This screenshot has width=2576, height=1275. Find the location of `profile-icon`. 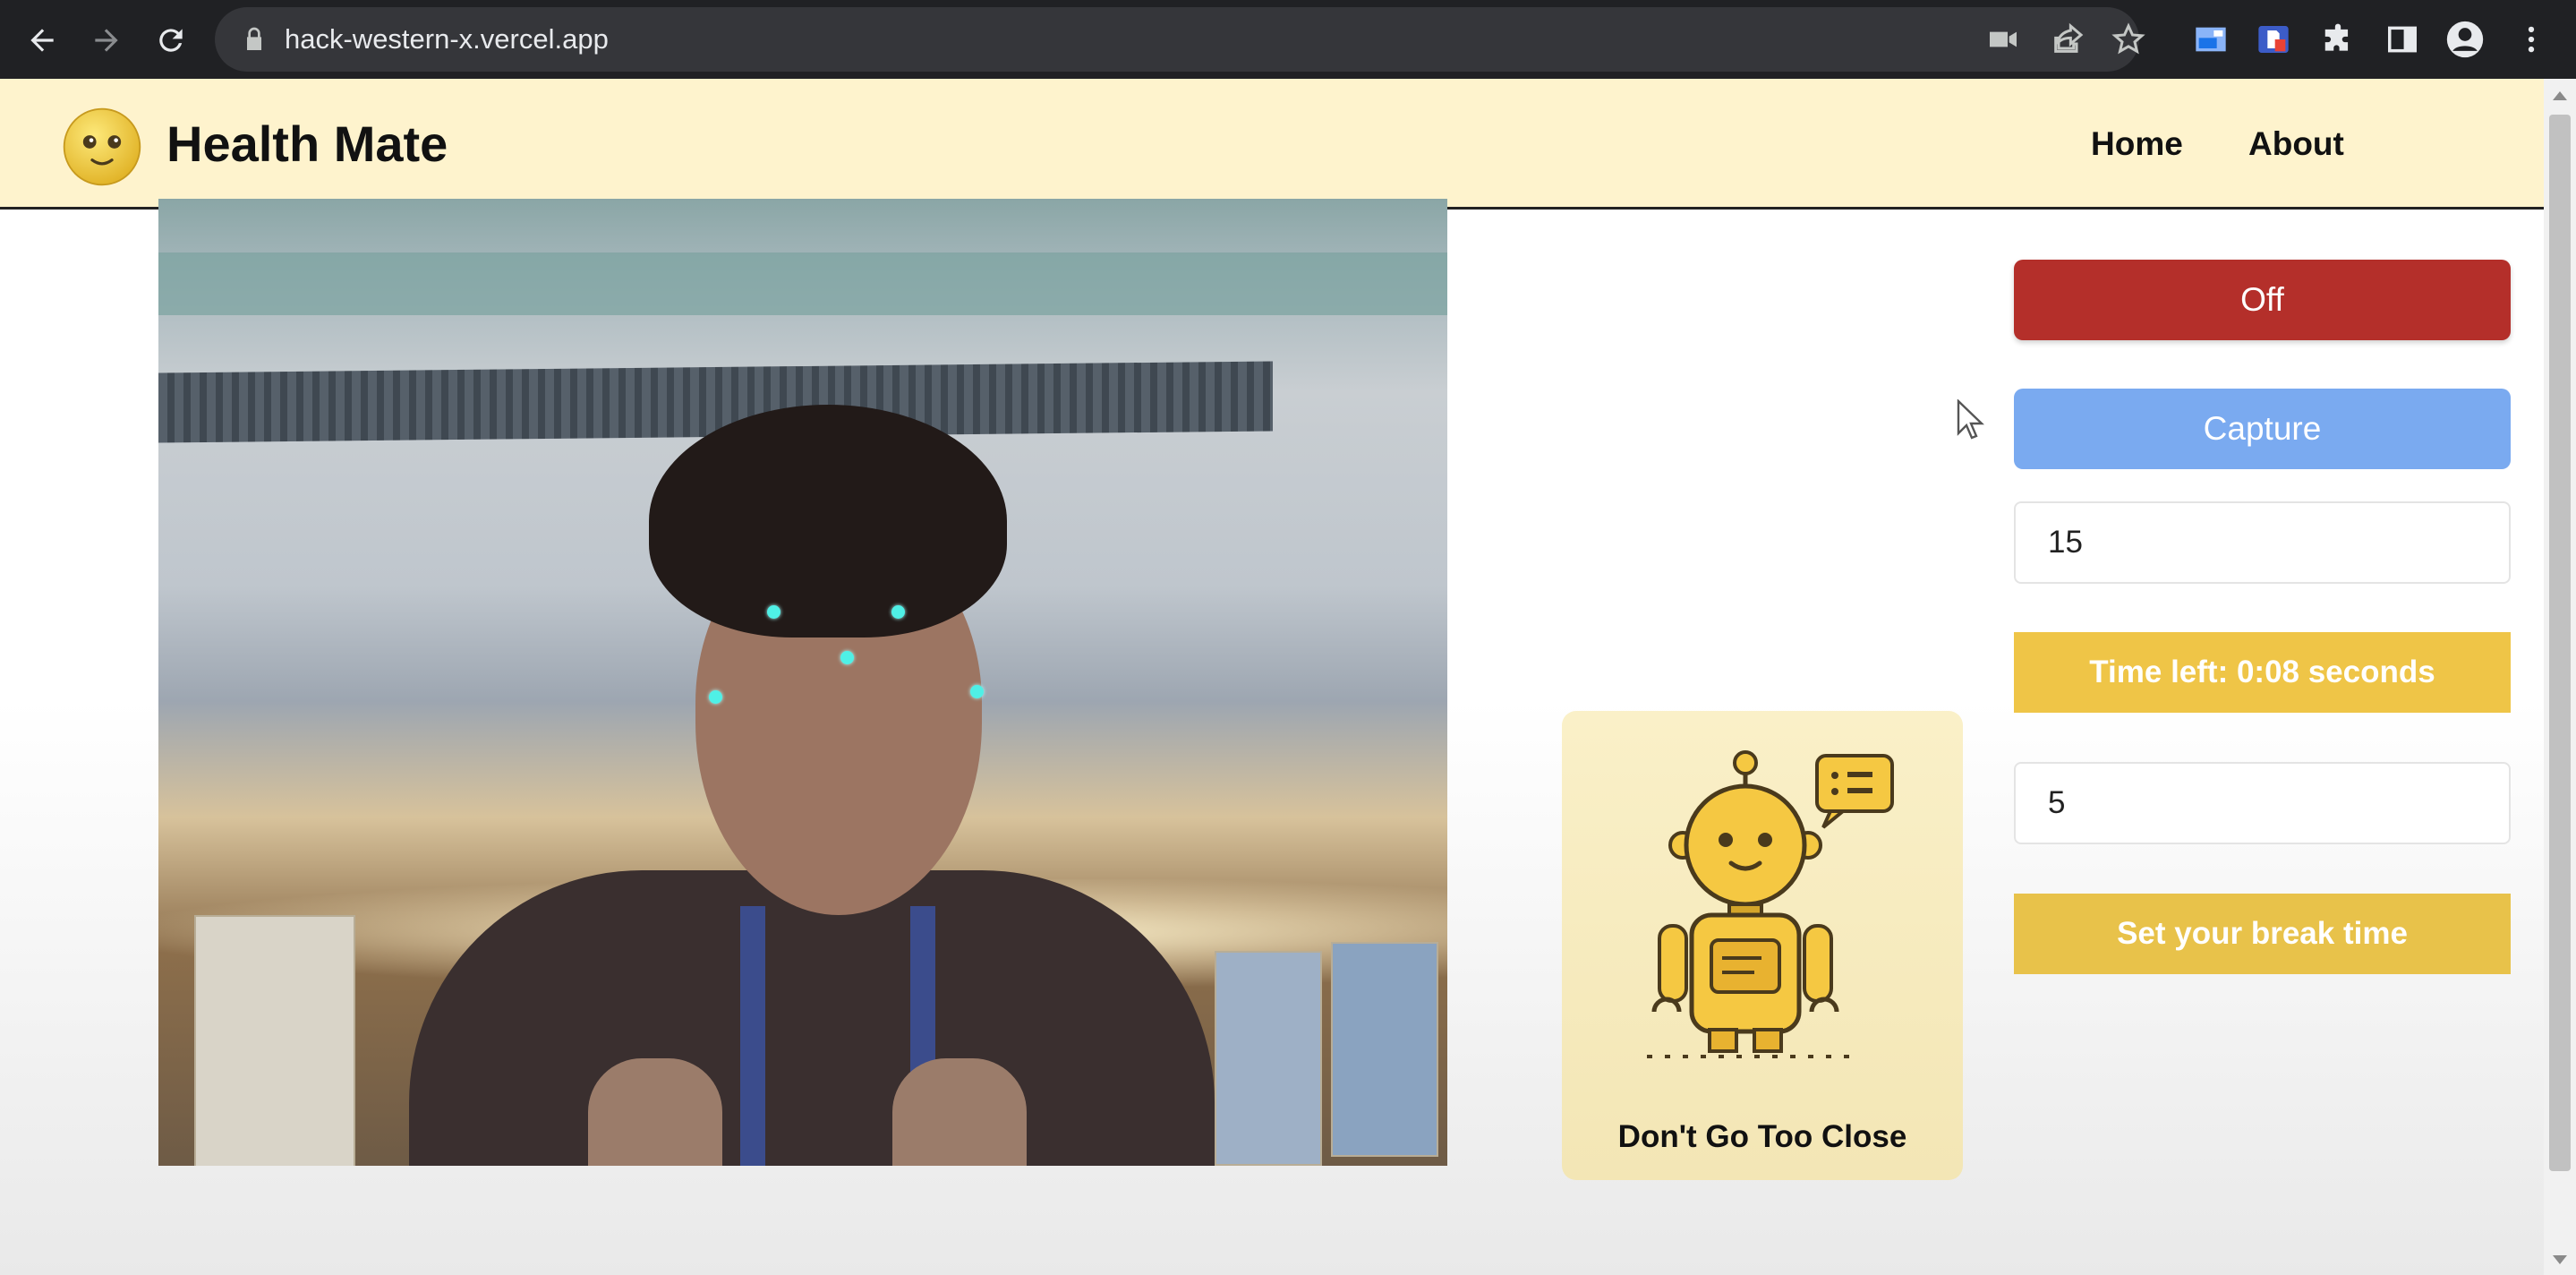

profile-icon is located at coordinates (2465, 39).